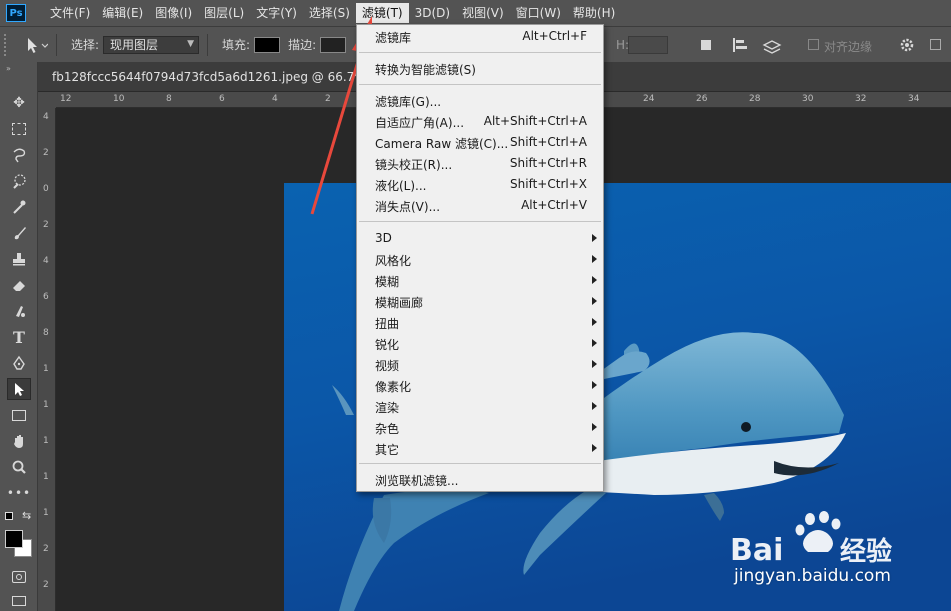 The image size is (951, 611). Describe the element at coordinates (480, 406) in the screenshot. I see `filter-menu-item: 渲染` at that location.